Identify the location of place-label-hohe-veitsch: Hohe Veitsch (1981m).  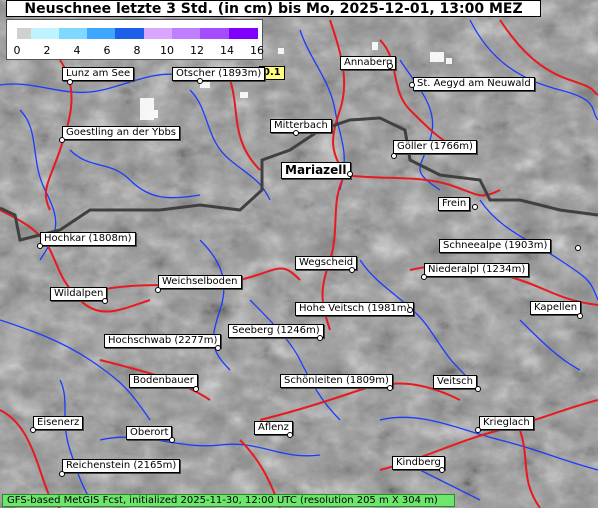
(355, 309).